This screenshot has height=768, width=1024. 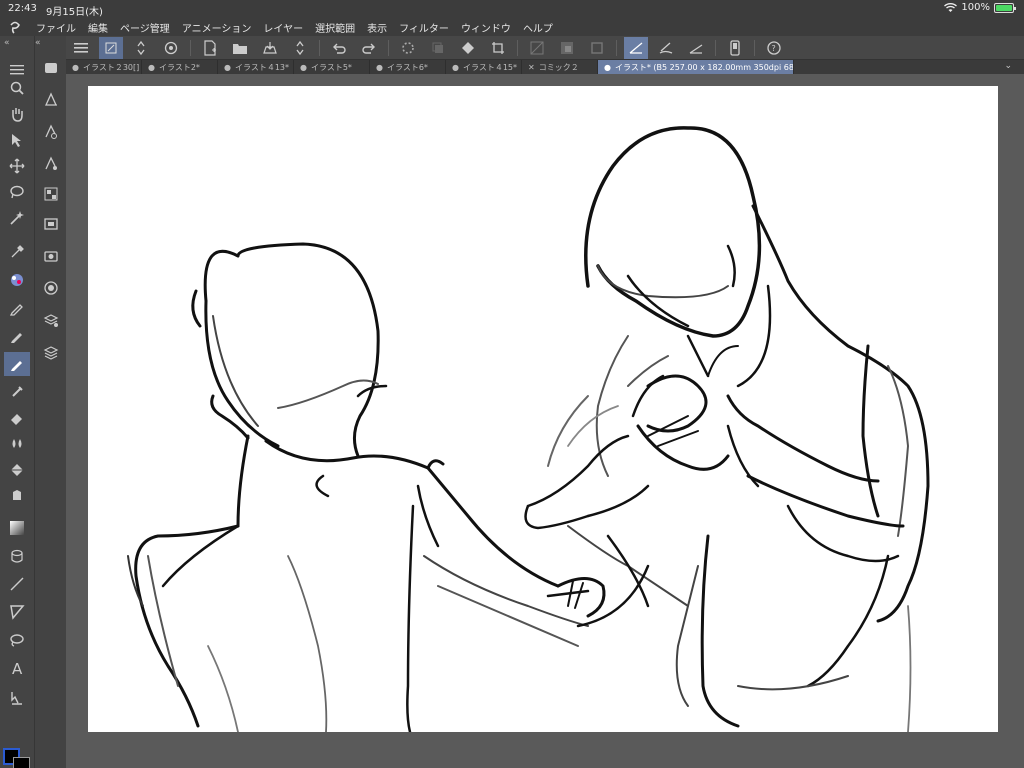 I want to click on eraser-icon, so click(x=17, y=418).